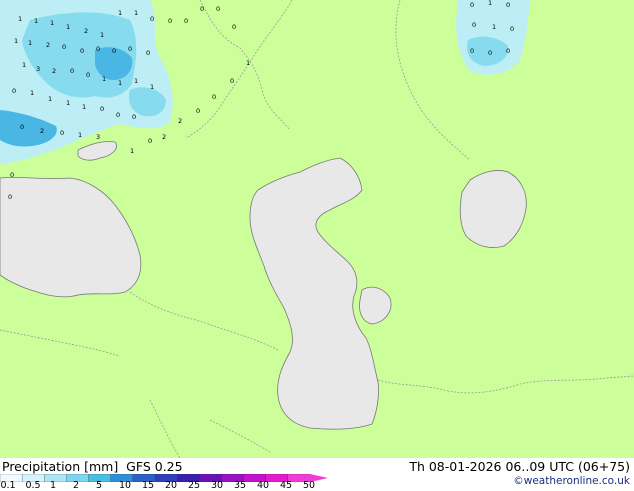 The width and height of the screenshot is (634, 491). Describe the element at coordinates (194, 485) in the screenshot. I see `legend-tick-label: 25` at that location.